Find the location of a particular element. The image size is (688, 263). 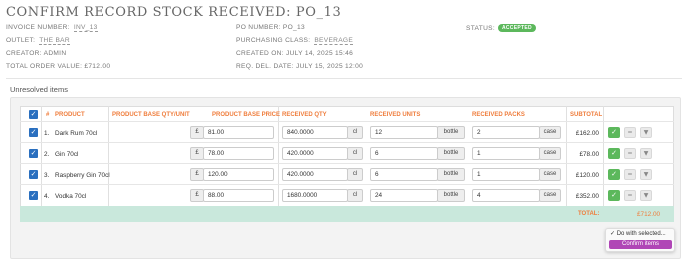

row-index: 3. is located at coordinates (47, 175).